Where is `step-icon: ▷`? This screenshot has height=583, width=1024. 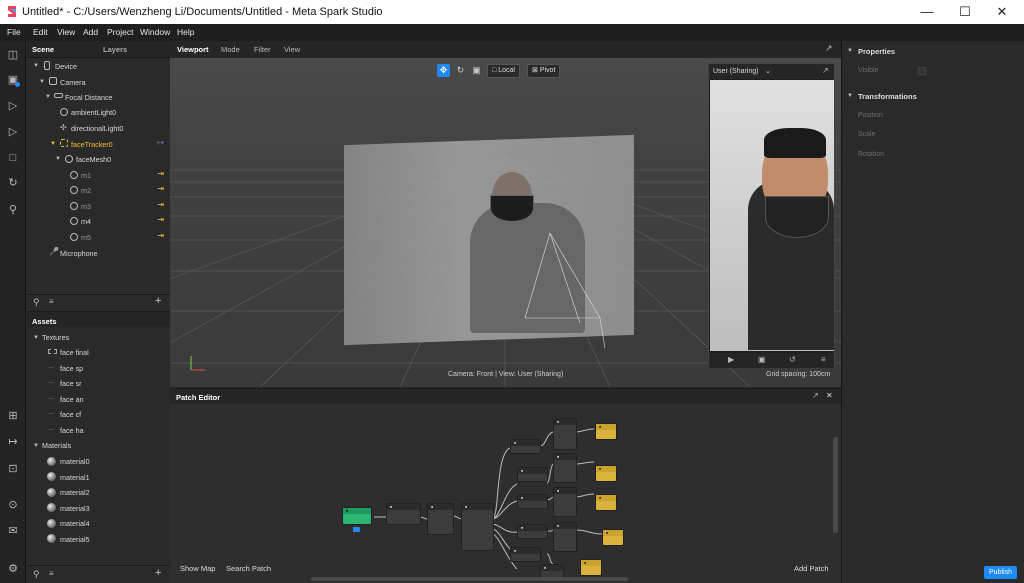
step-icon: ▷ is located at coordinates (13, 132).